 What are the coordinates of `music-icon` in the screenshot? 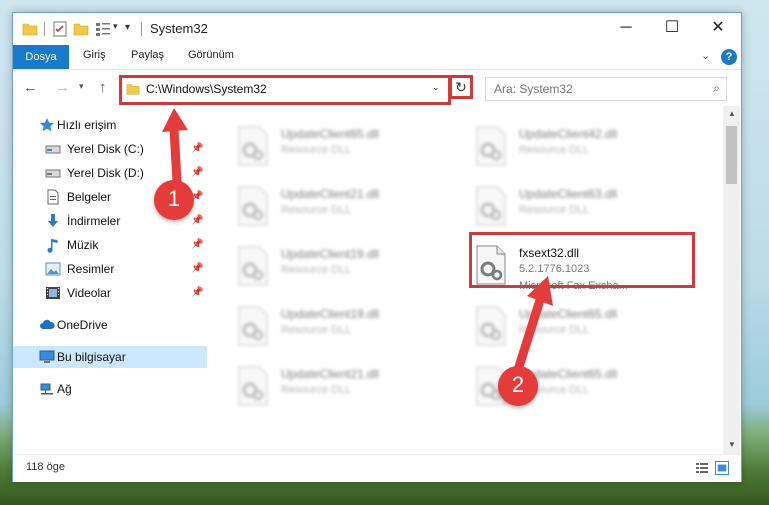 It's located at (52, 246).